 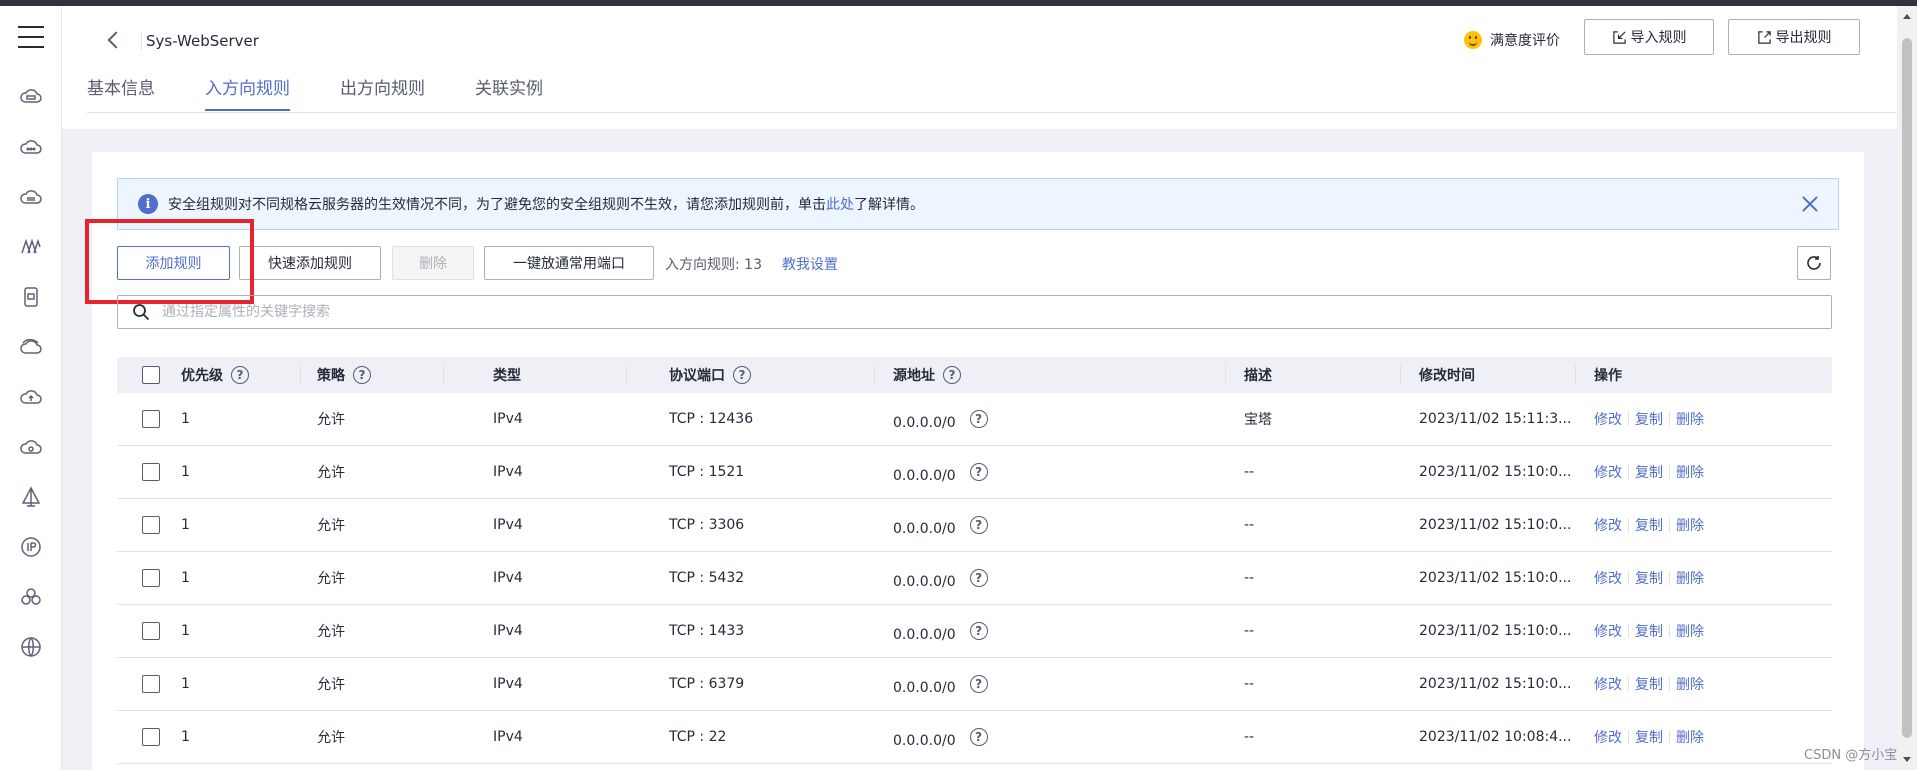 I want to click on protocol-port-cell: TCP : 6379, so click(x=707, y=684).